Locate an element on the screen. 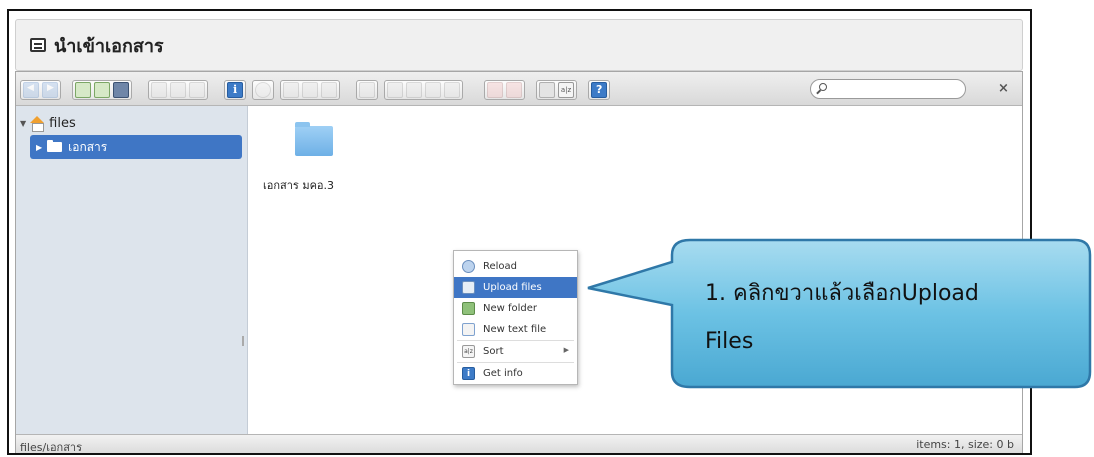 This screenshot has width=1094, height=457. menu-item-reload: Reload is located at coordinates (515, 266).